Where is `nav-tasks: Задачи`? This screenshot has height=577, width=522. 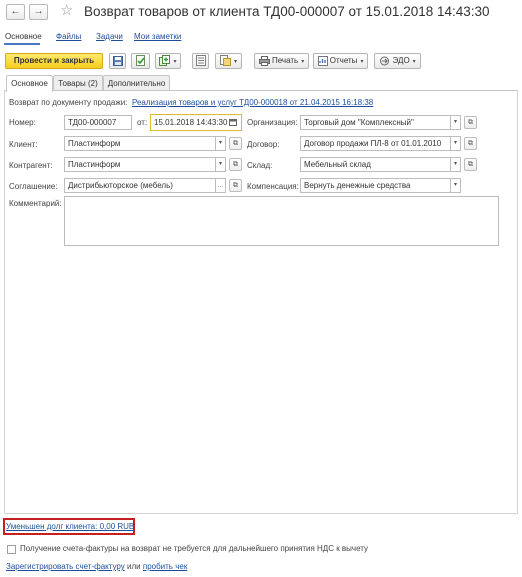 nav-tasks: Задачи is located at coordinates (109, 36).